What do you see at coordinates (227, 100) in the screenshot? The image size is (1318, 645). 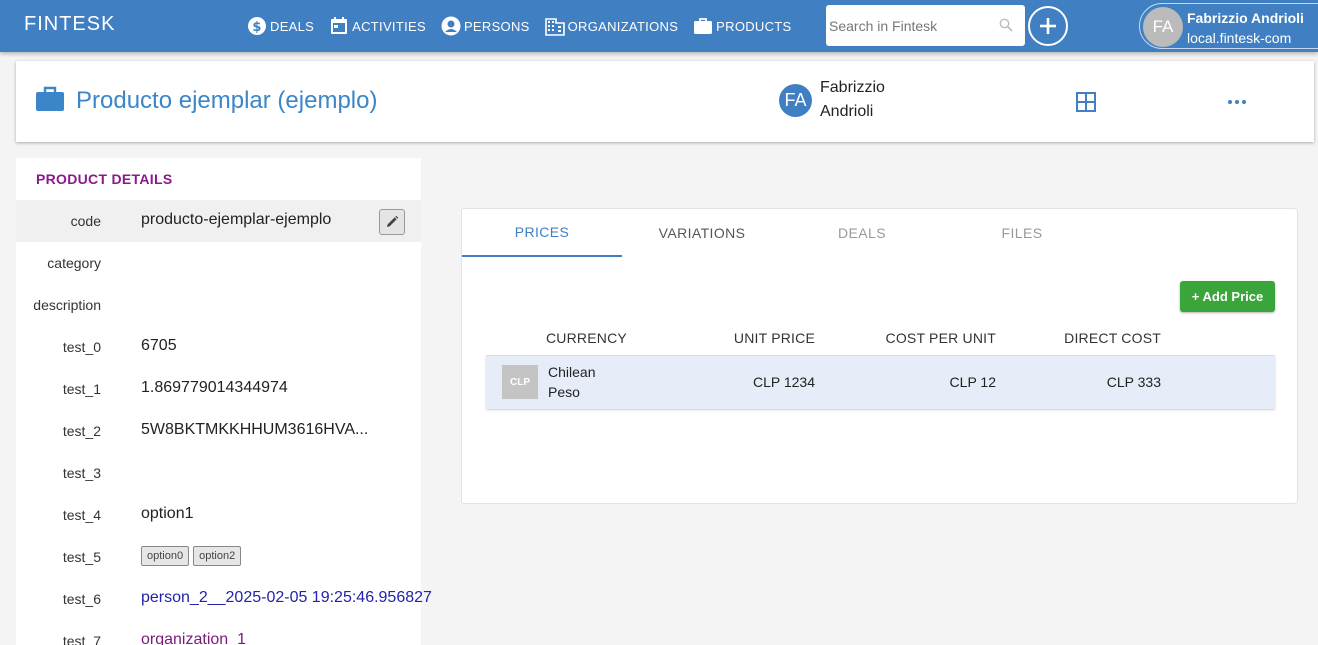 I see `page-title: Producto ejemplar (ejemplo)` at bounding box center [227, 100].